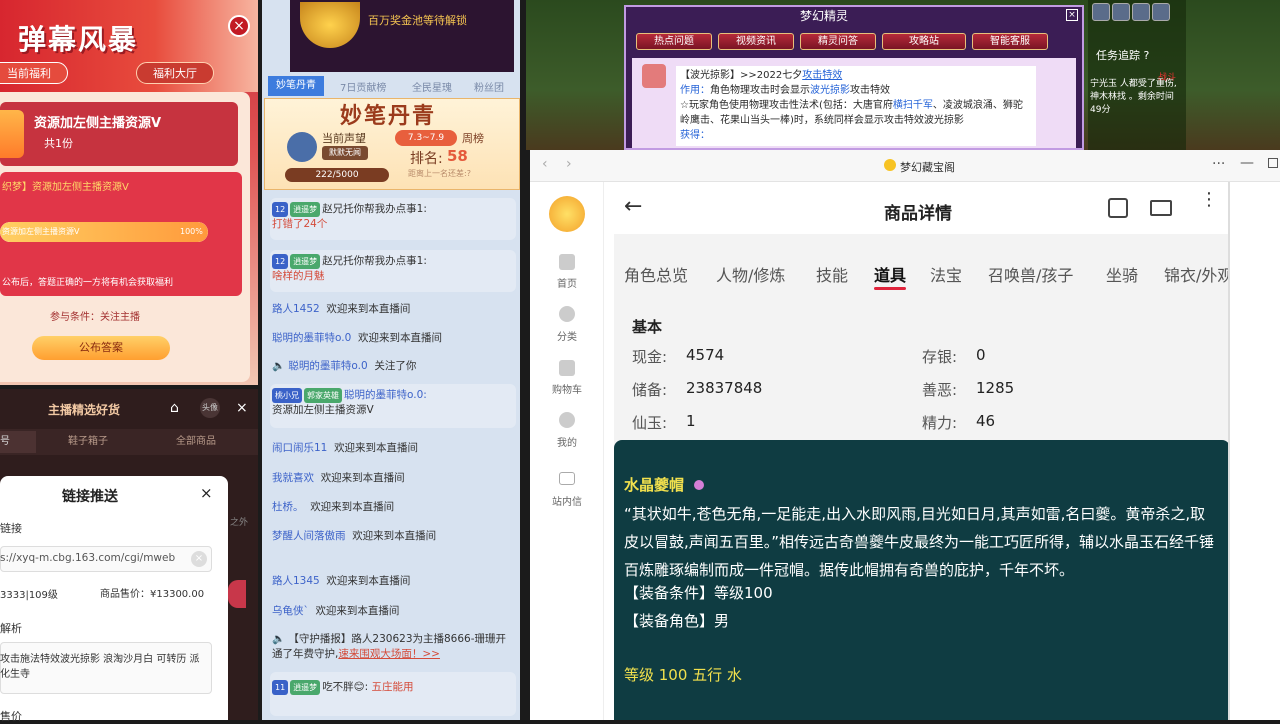 This screenshot has width=1280, height=724. Describe the element at coordinates (1197, 274) in the screenshot. I see `tab-outfits: 锦衣/外观` at that location.